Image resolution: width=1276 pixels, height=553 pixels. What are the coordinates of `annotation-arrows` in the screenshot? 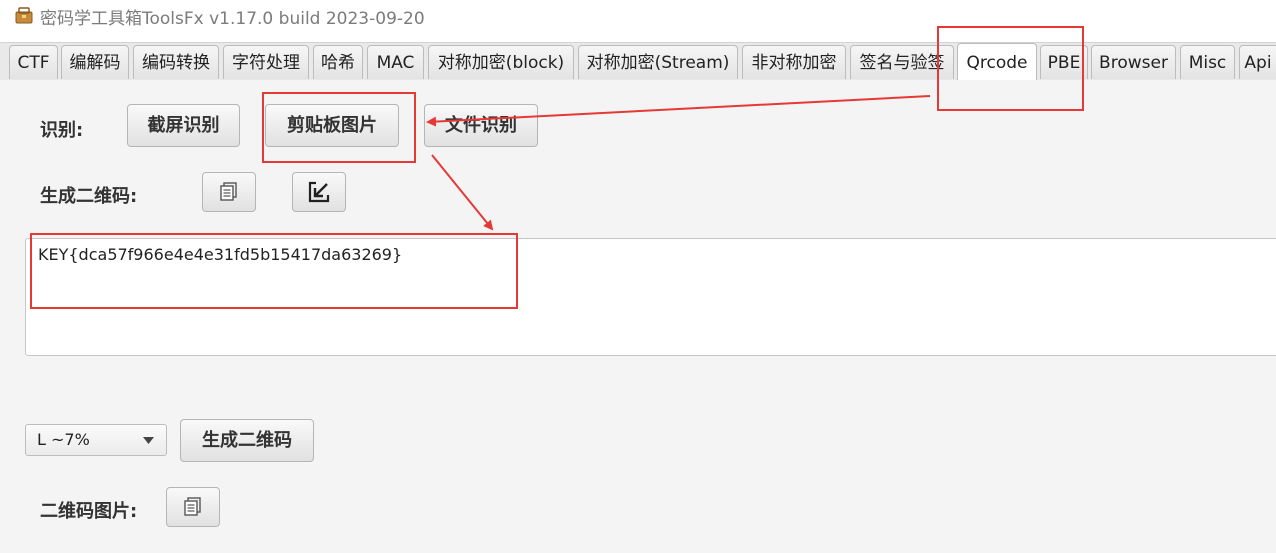 It's located at (678, 163).